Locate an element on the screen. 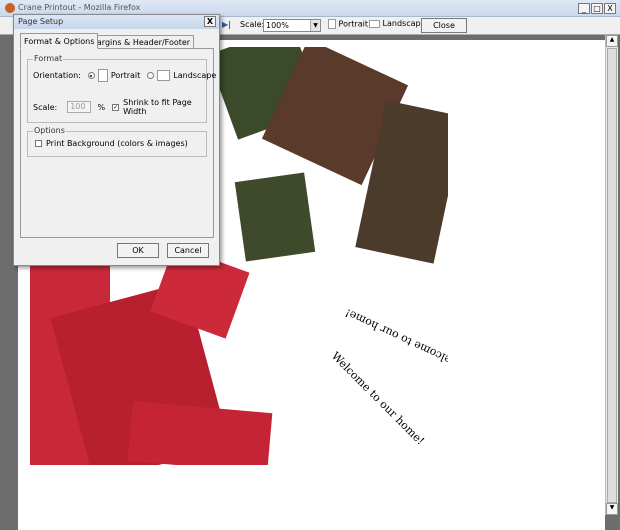  chevron-down-icon: ▼ is located at coordinates (315, 25).